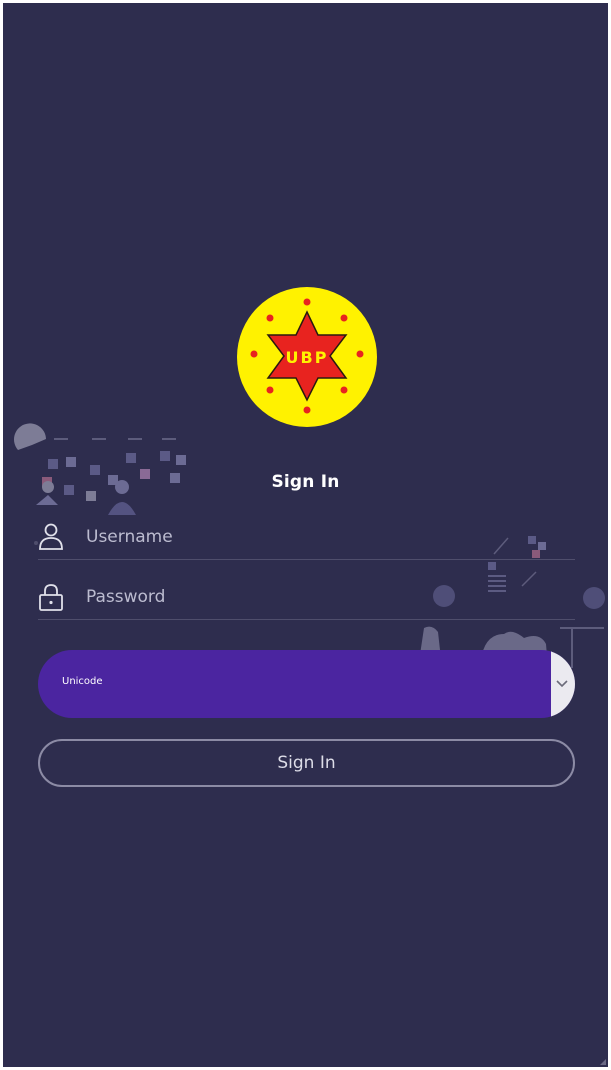 The image size is (611, 1070). I want to click on username-field, so click(306, 535).